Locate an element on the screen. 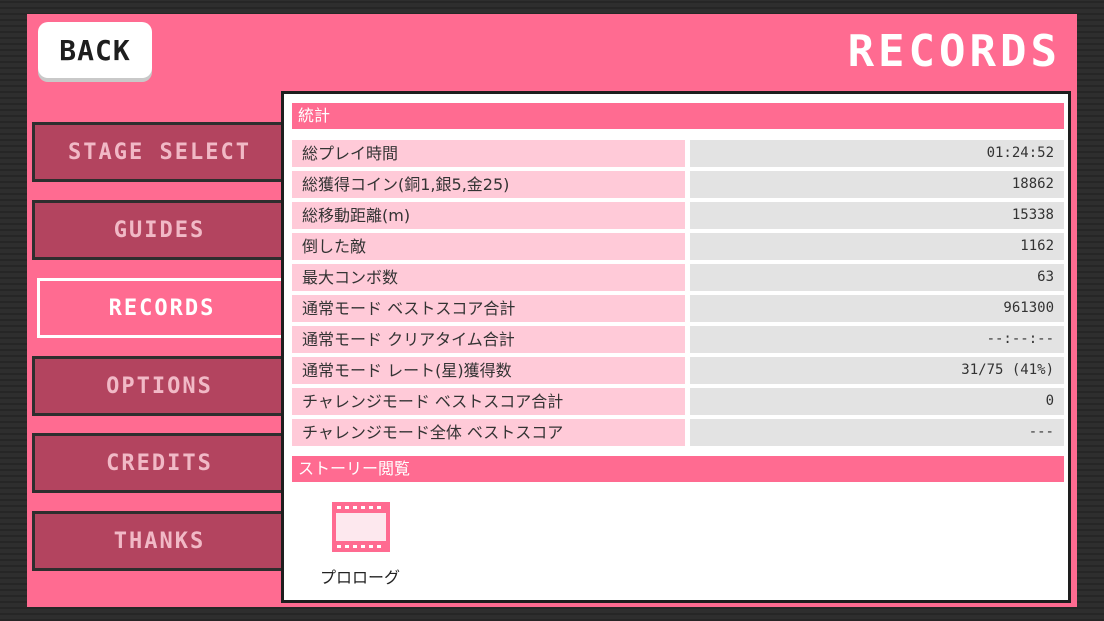  stat-label: 総プレイ時間 is located at coordinates (488, 153).